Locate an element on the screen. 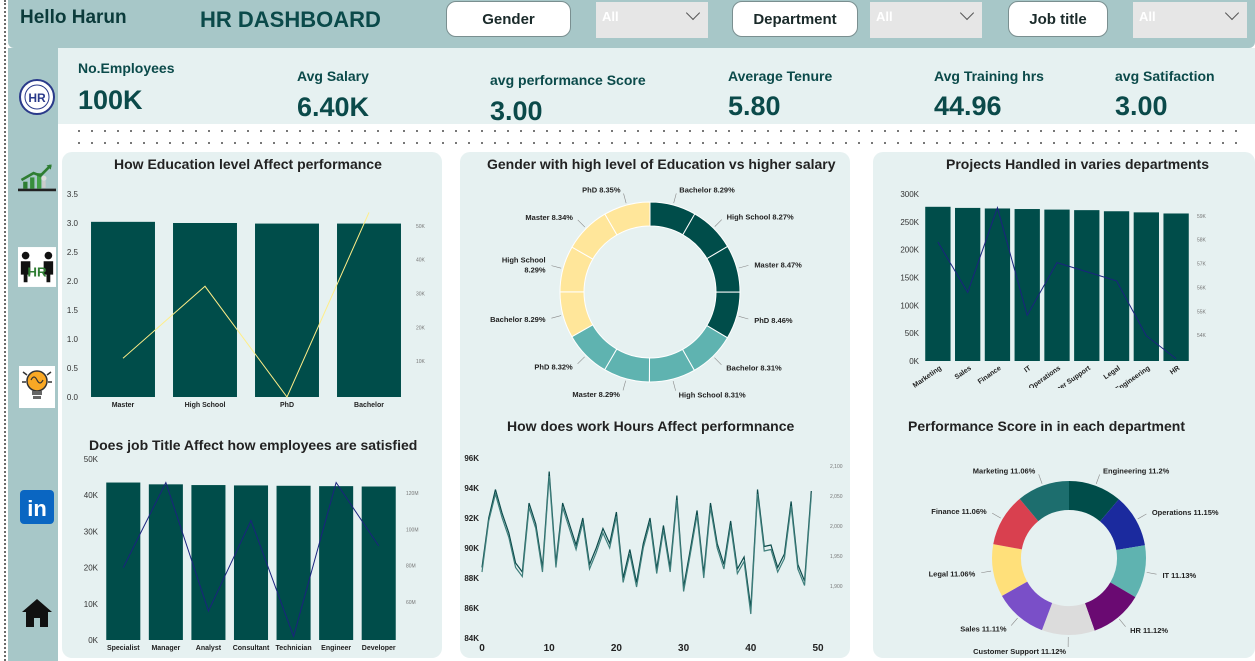 The width and height of the screenshot is (1255, 661). job-title-dropdown: All is located at coordinates (1190, 20).